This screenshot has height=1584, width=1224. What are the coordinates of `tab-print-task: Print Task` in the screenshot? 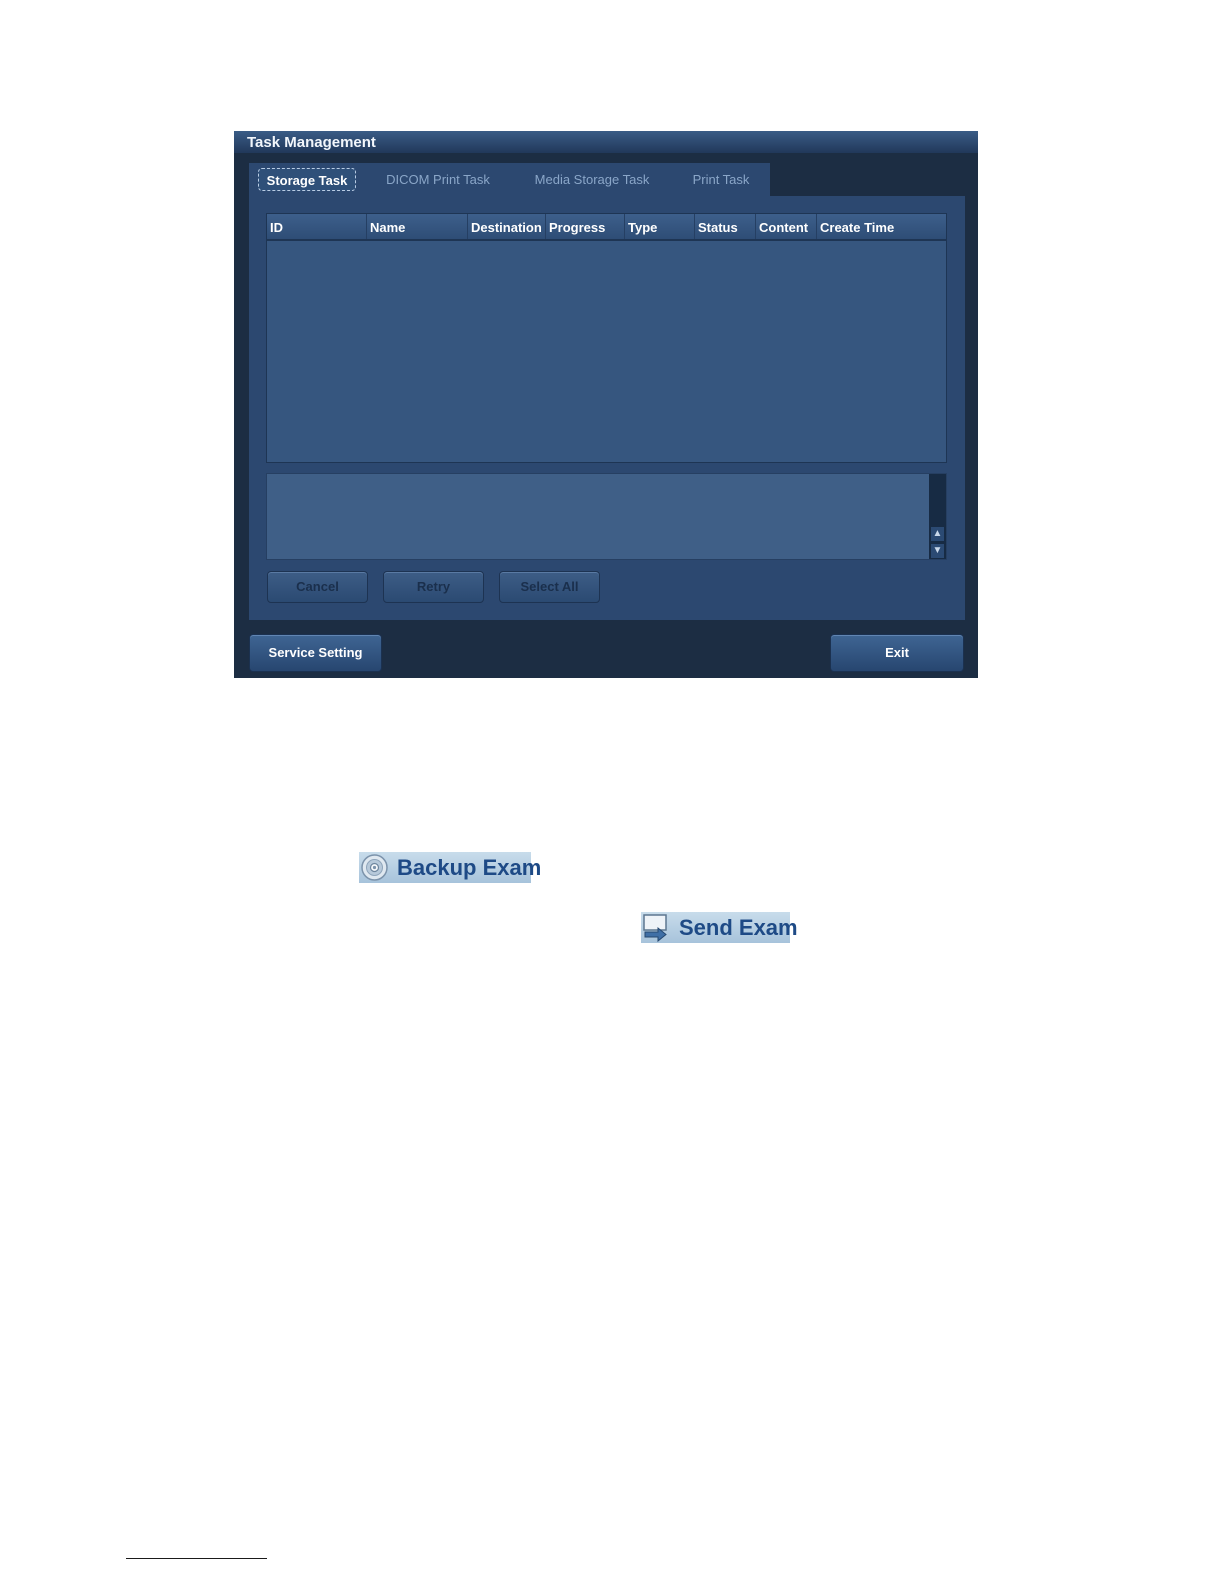 It's located at (721, 179).